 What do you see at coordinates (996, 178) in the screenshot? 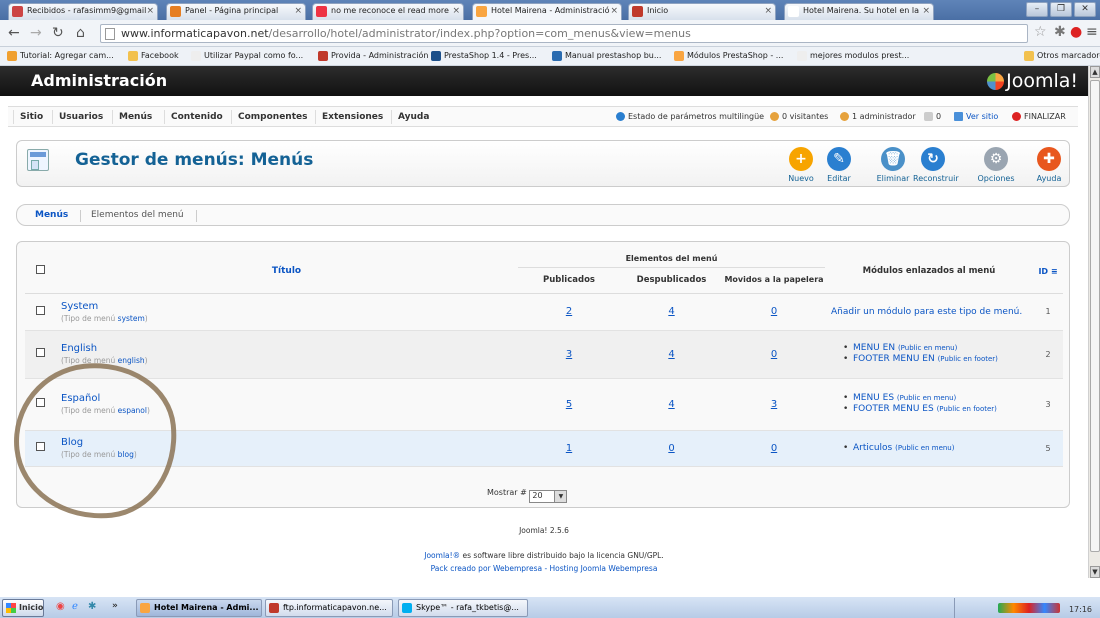
I see `toolbar-label: Opciones` at bounding box center [996, 178].